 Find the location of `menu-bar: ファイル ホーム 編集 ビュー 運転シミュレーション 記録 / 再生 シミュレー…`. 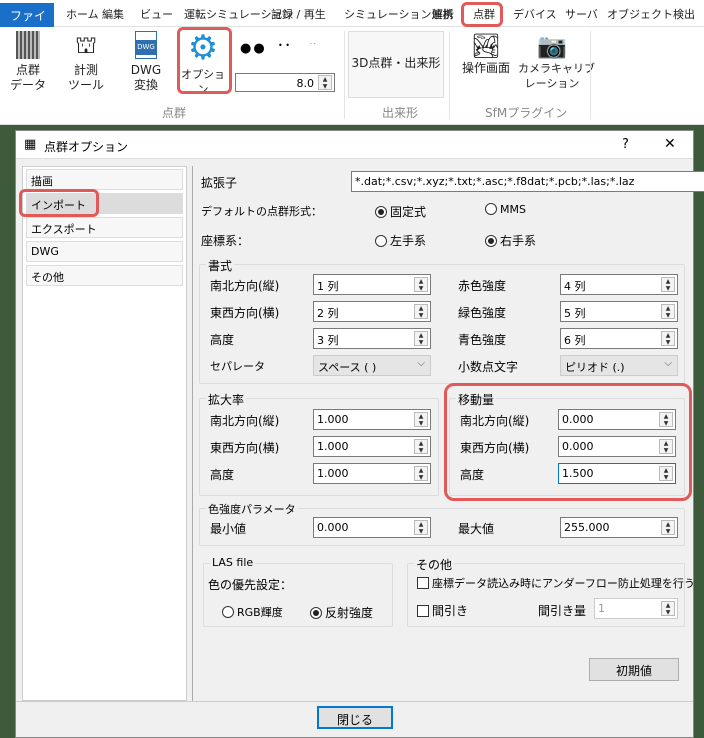

menu-bar: ファイル ホーム 編集 ビュー 運転シミュレーション 記録 / 再生 シミュレー… is located at coordinates (352, 20).